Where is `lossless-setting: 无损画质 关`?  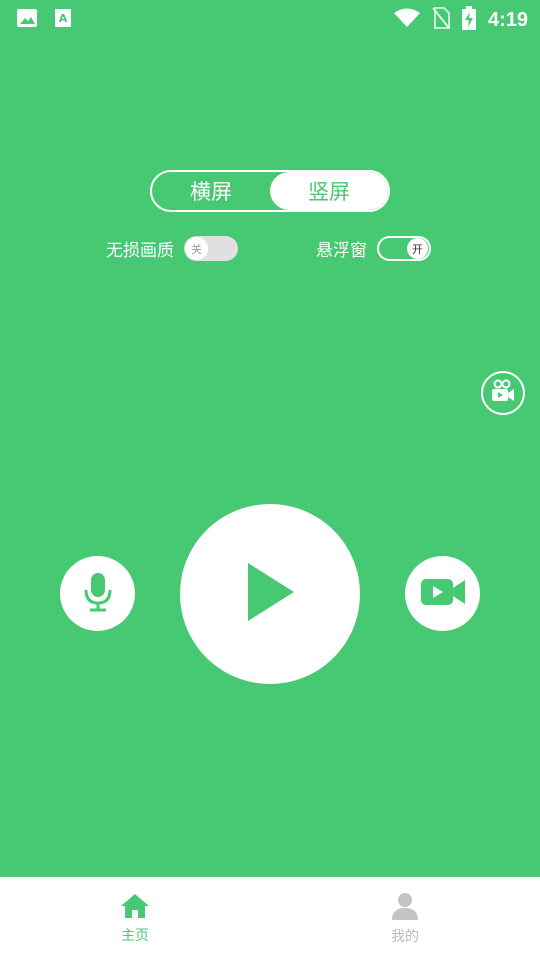 lossless-setting: 无损画质 关 is located at coordinates (172, 248).